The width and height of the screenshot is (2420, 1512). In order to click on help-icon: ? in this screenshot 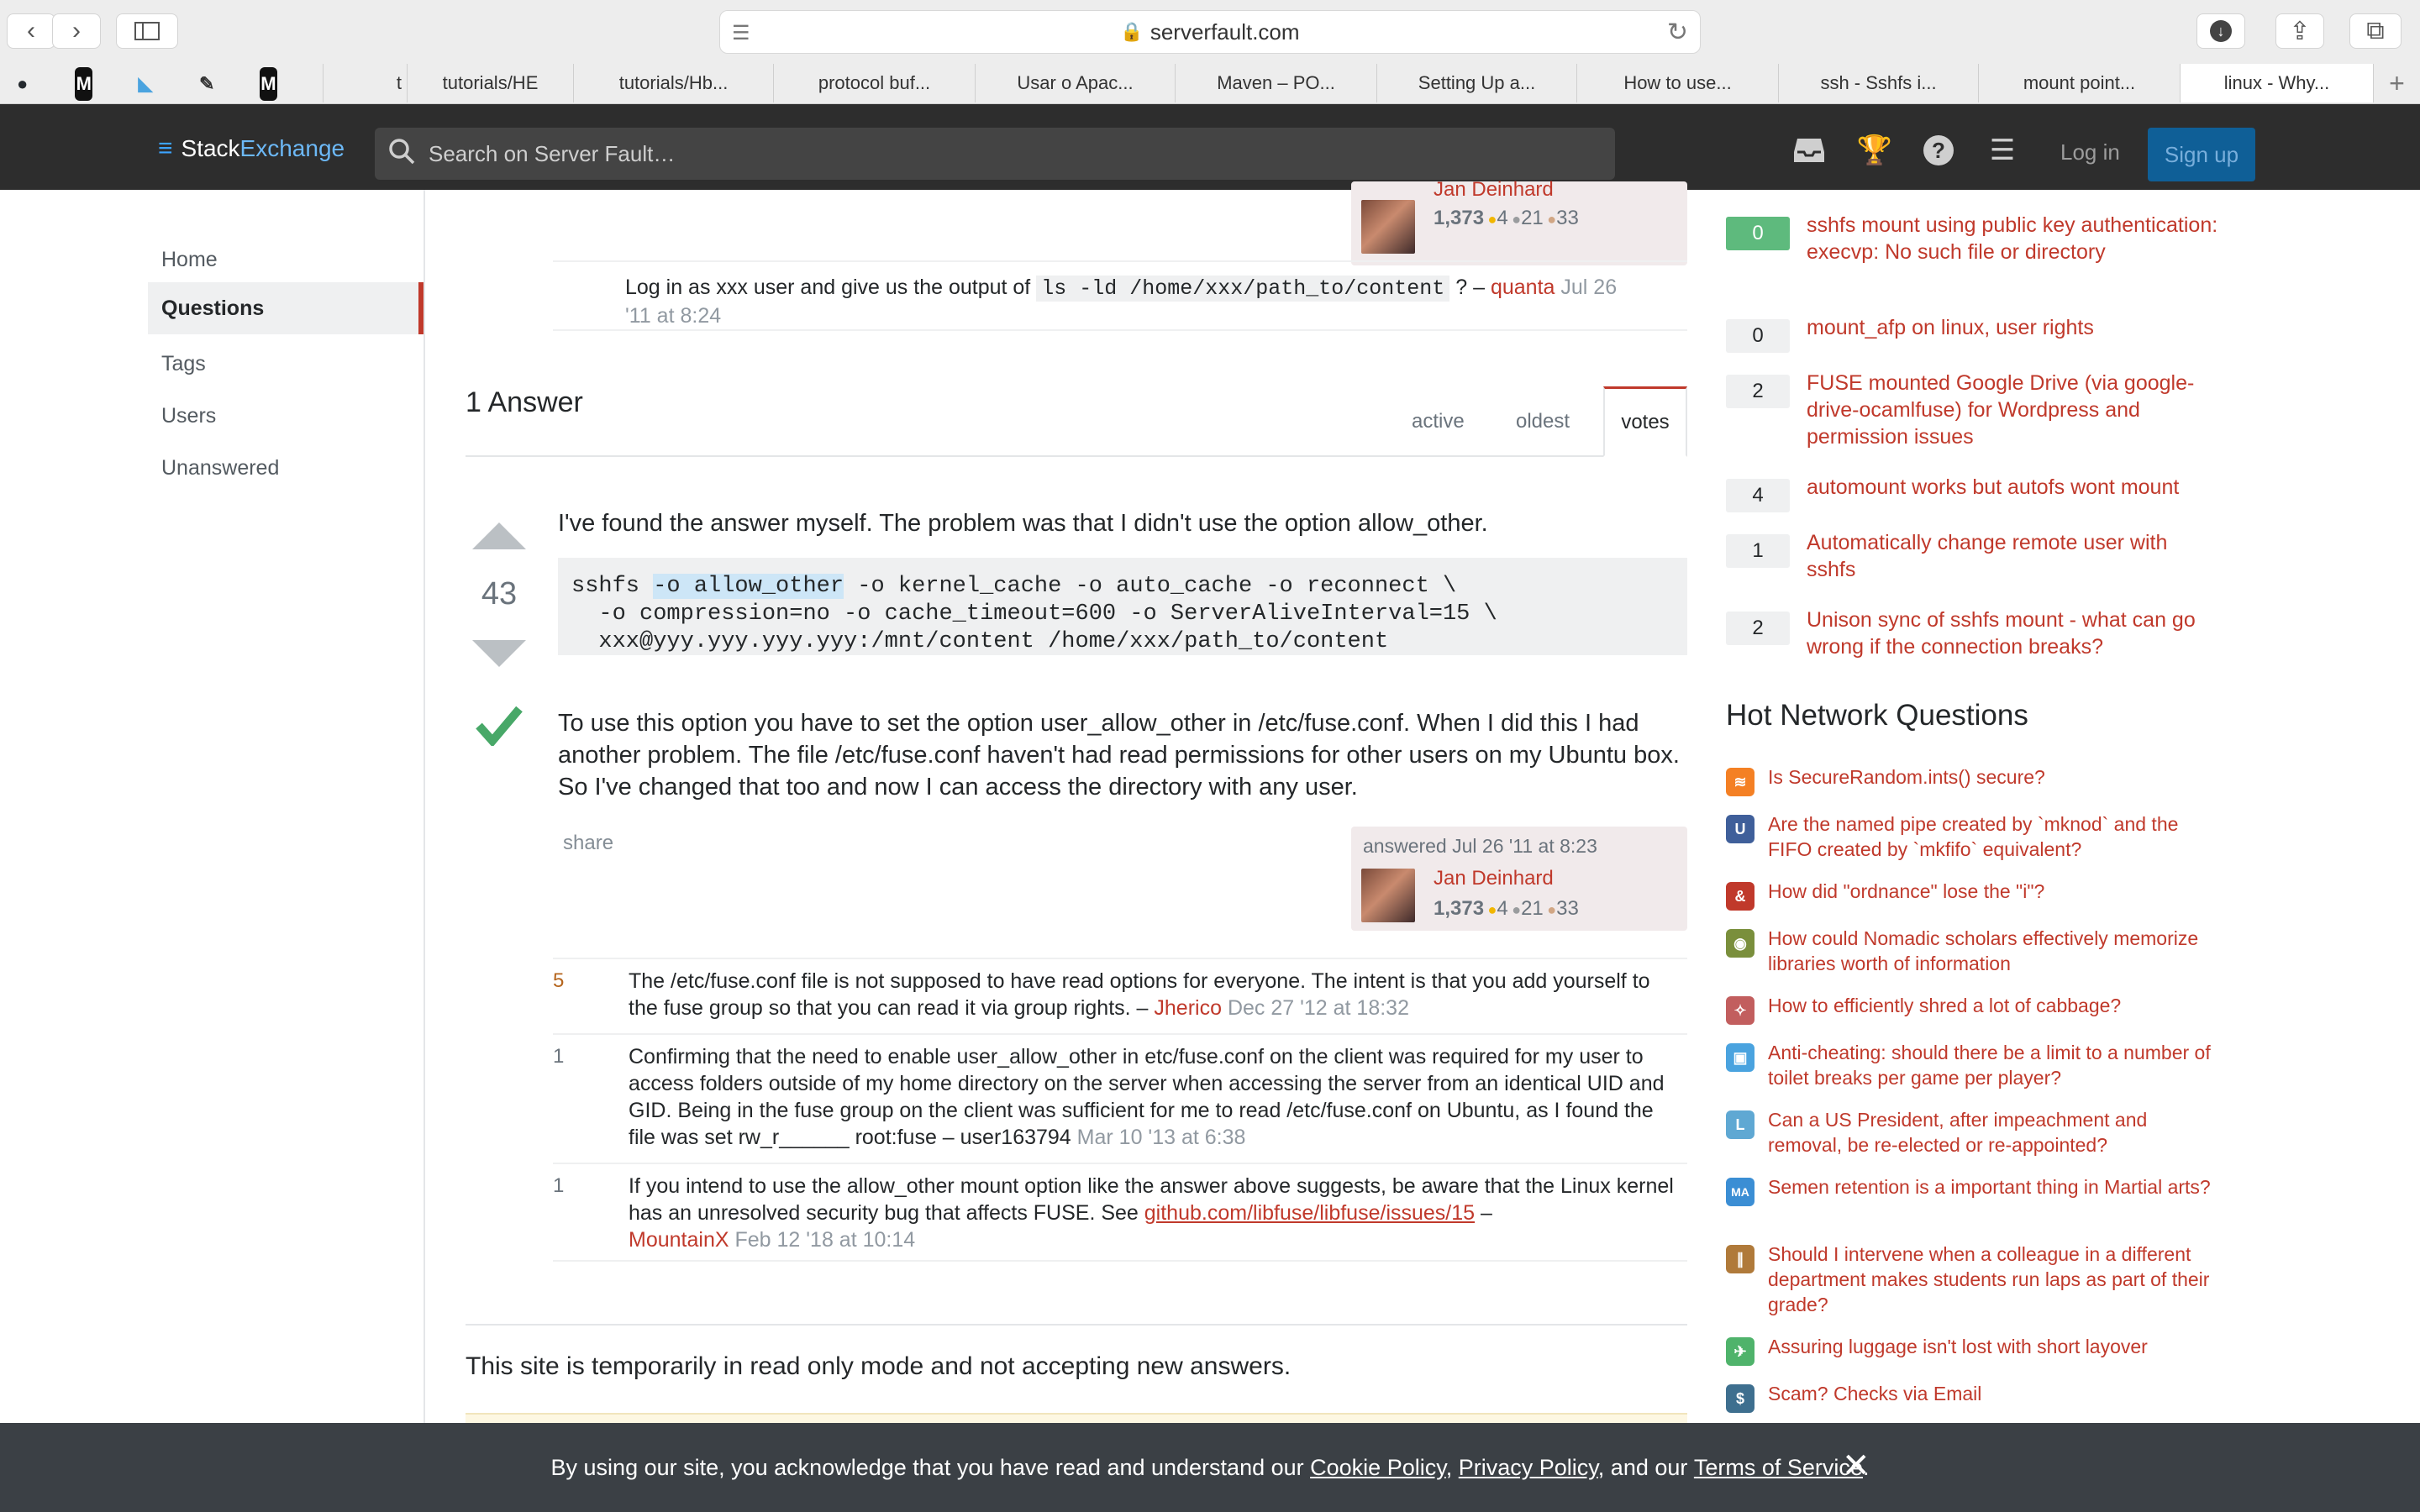, I will do `click(1938, 150)`.